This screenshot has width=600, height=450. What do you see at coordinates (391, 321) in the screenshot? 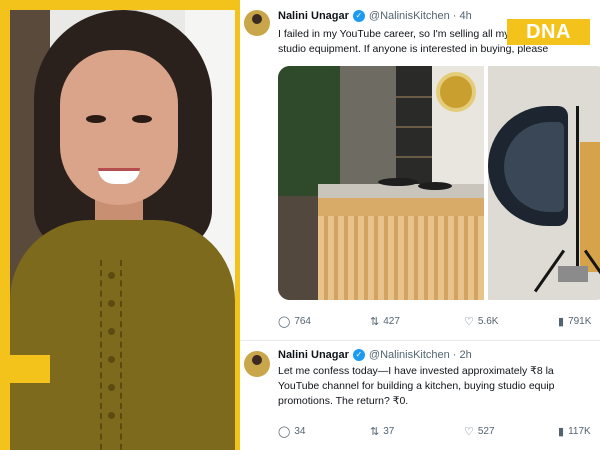
I see `repost-count: 427` at bounding box center [391, 321].